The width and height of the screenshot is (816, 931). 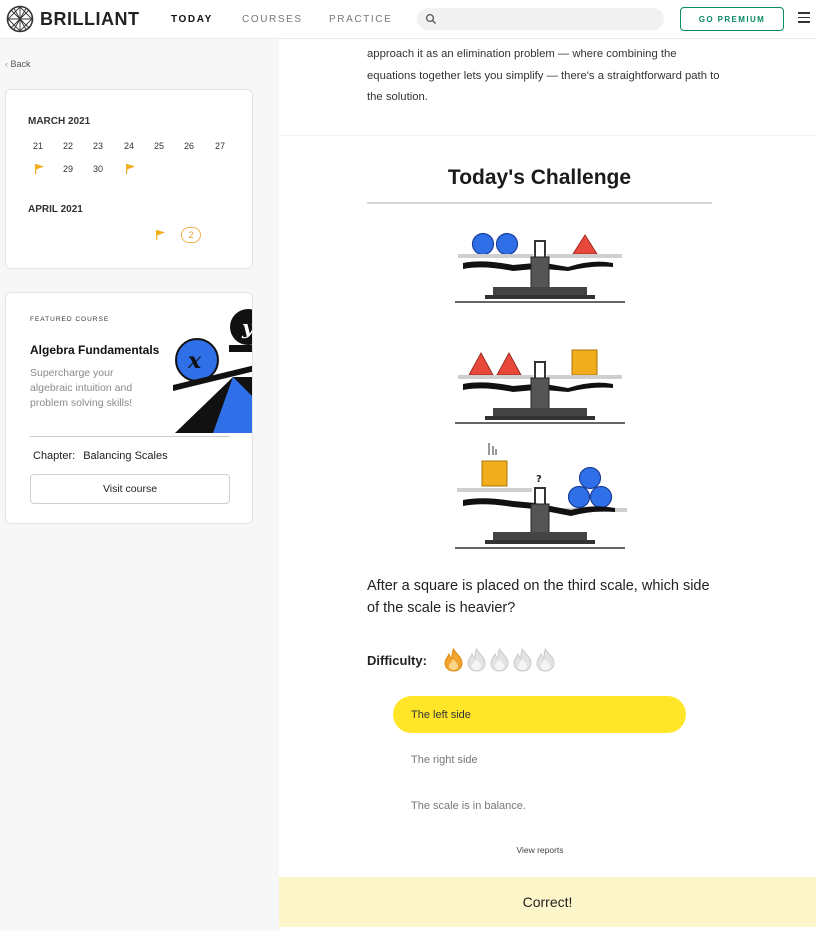 What do you see at coordinates (547, 135) in the screenshot?
I see `section-divider` at bounding box center [547, 135].